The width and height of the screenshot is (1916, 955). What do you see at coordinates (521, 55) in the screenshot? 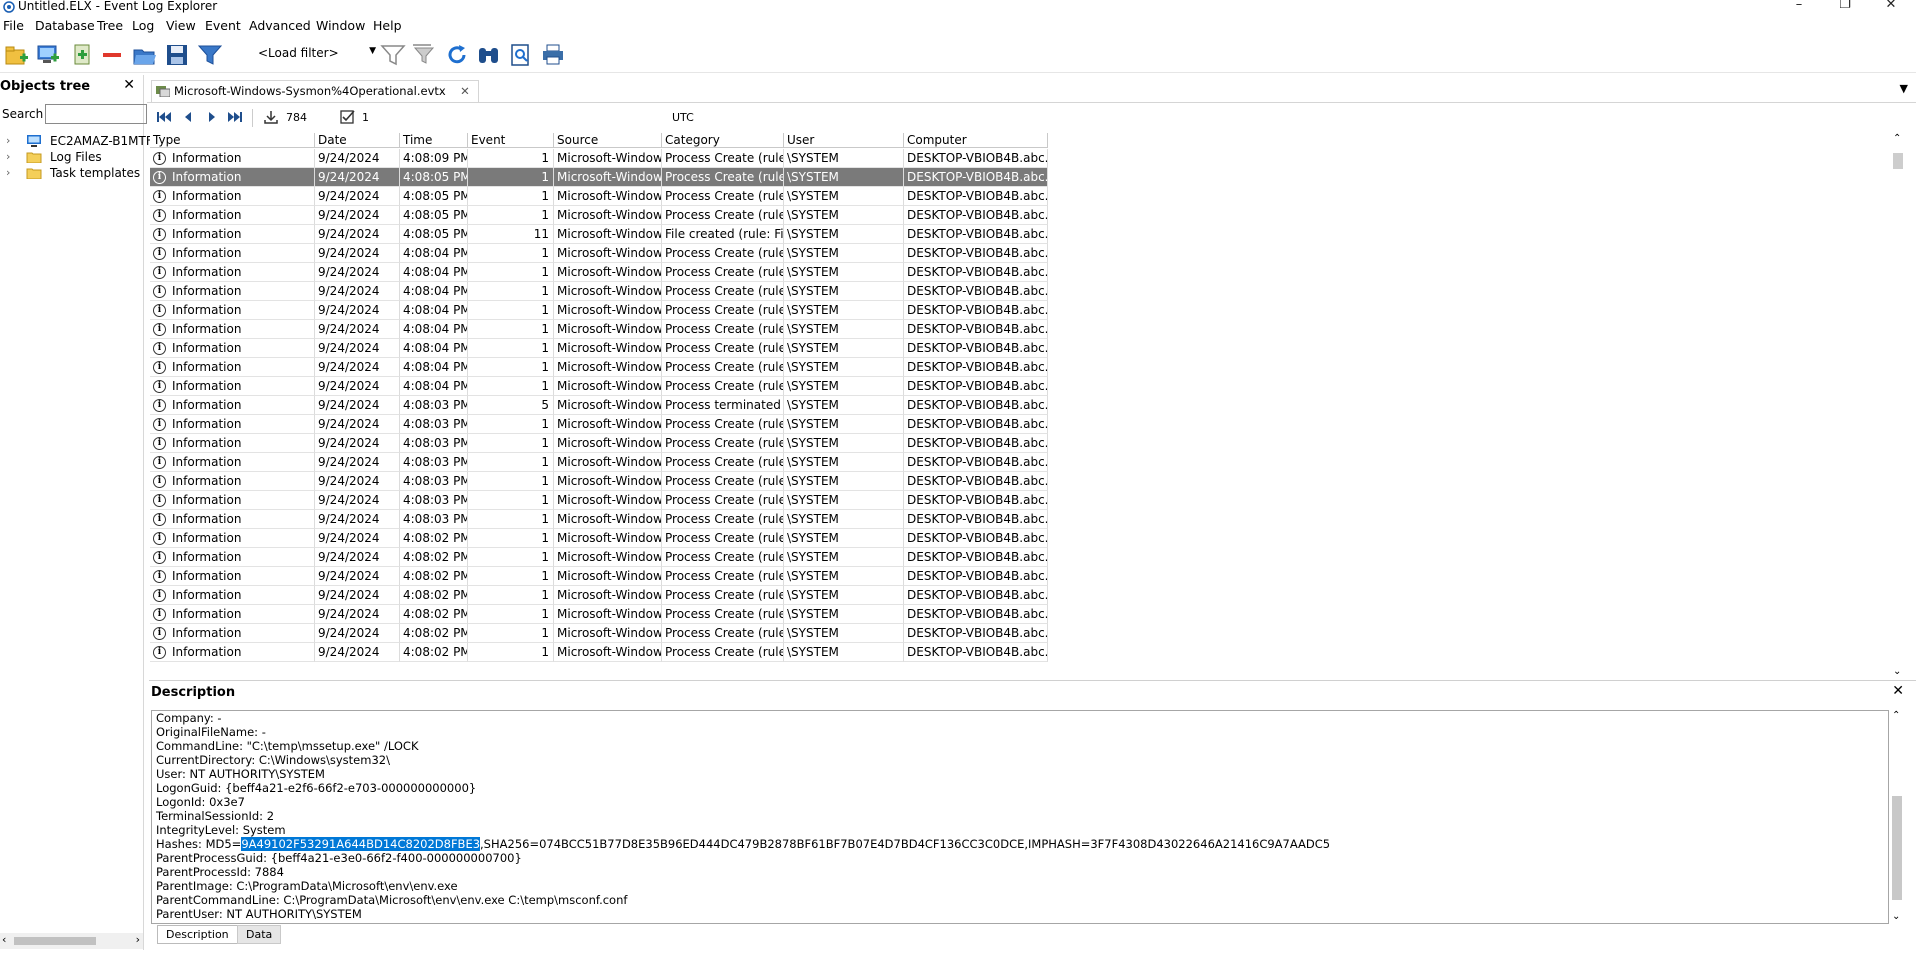
I see `find-document-icon` at bounding box center [521, 55].